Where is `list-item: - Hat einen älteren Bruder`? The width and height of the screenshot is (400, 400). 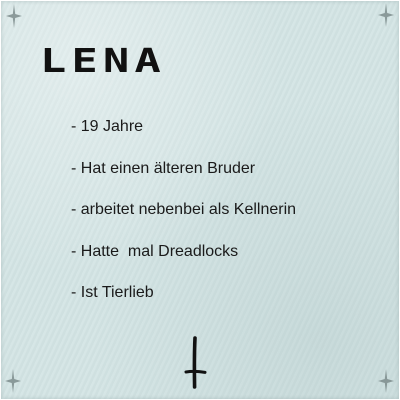 list-item: - Hat einen älteren Bruder is located at coordinates (163, 168).